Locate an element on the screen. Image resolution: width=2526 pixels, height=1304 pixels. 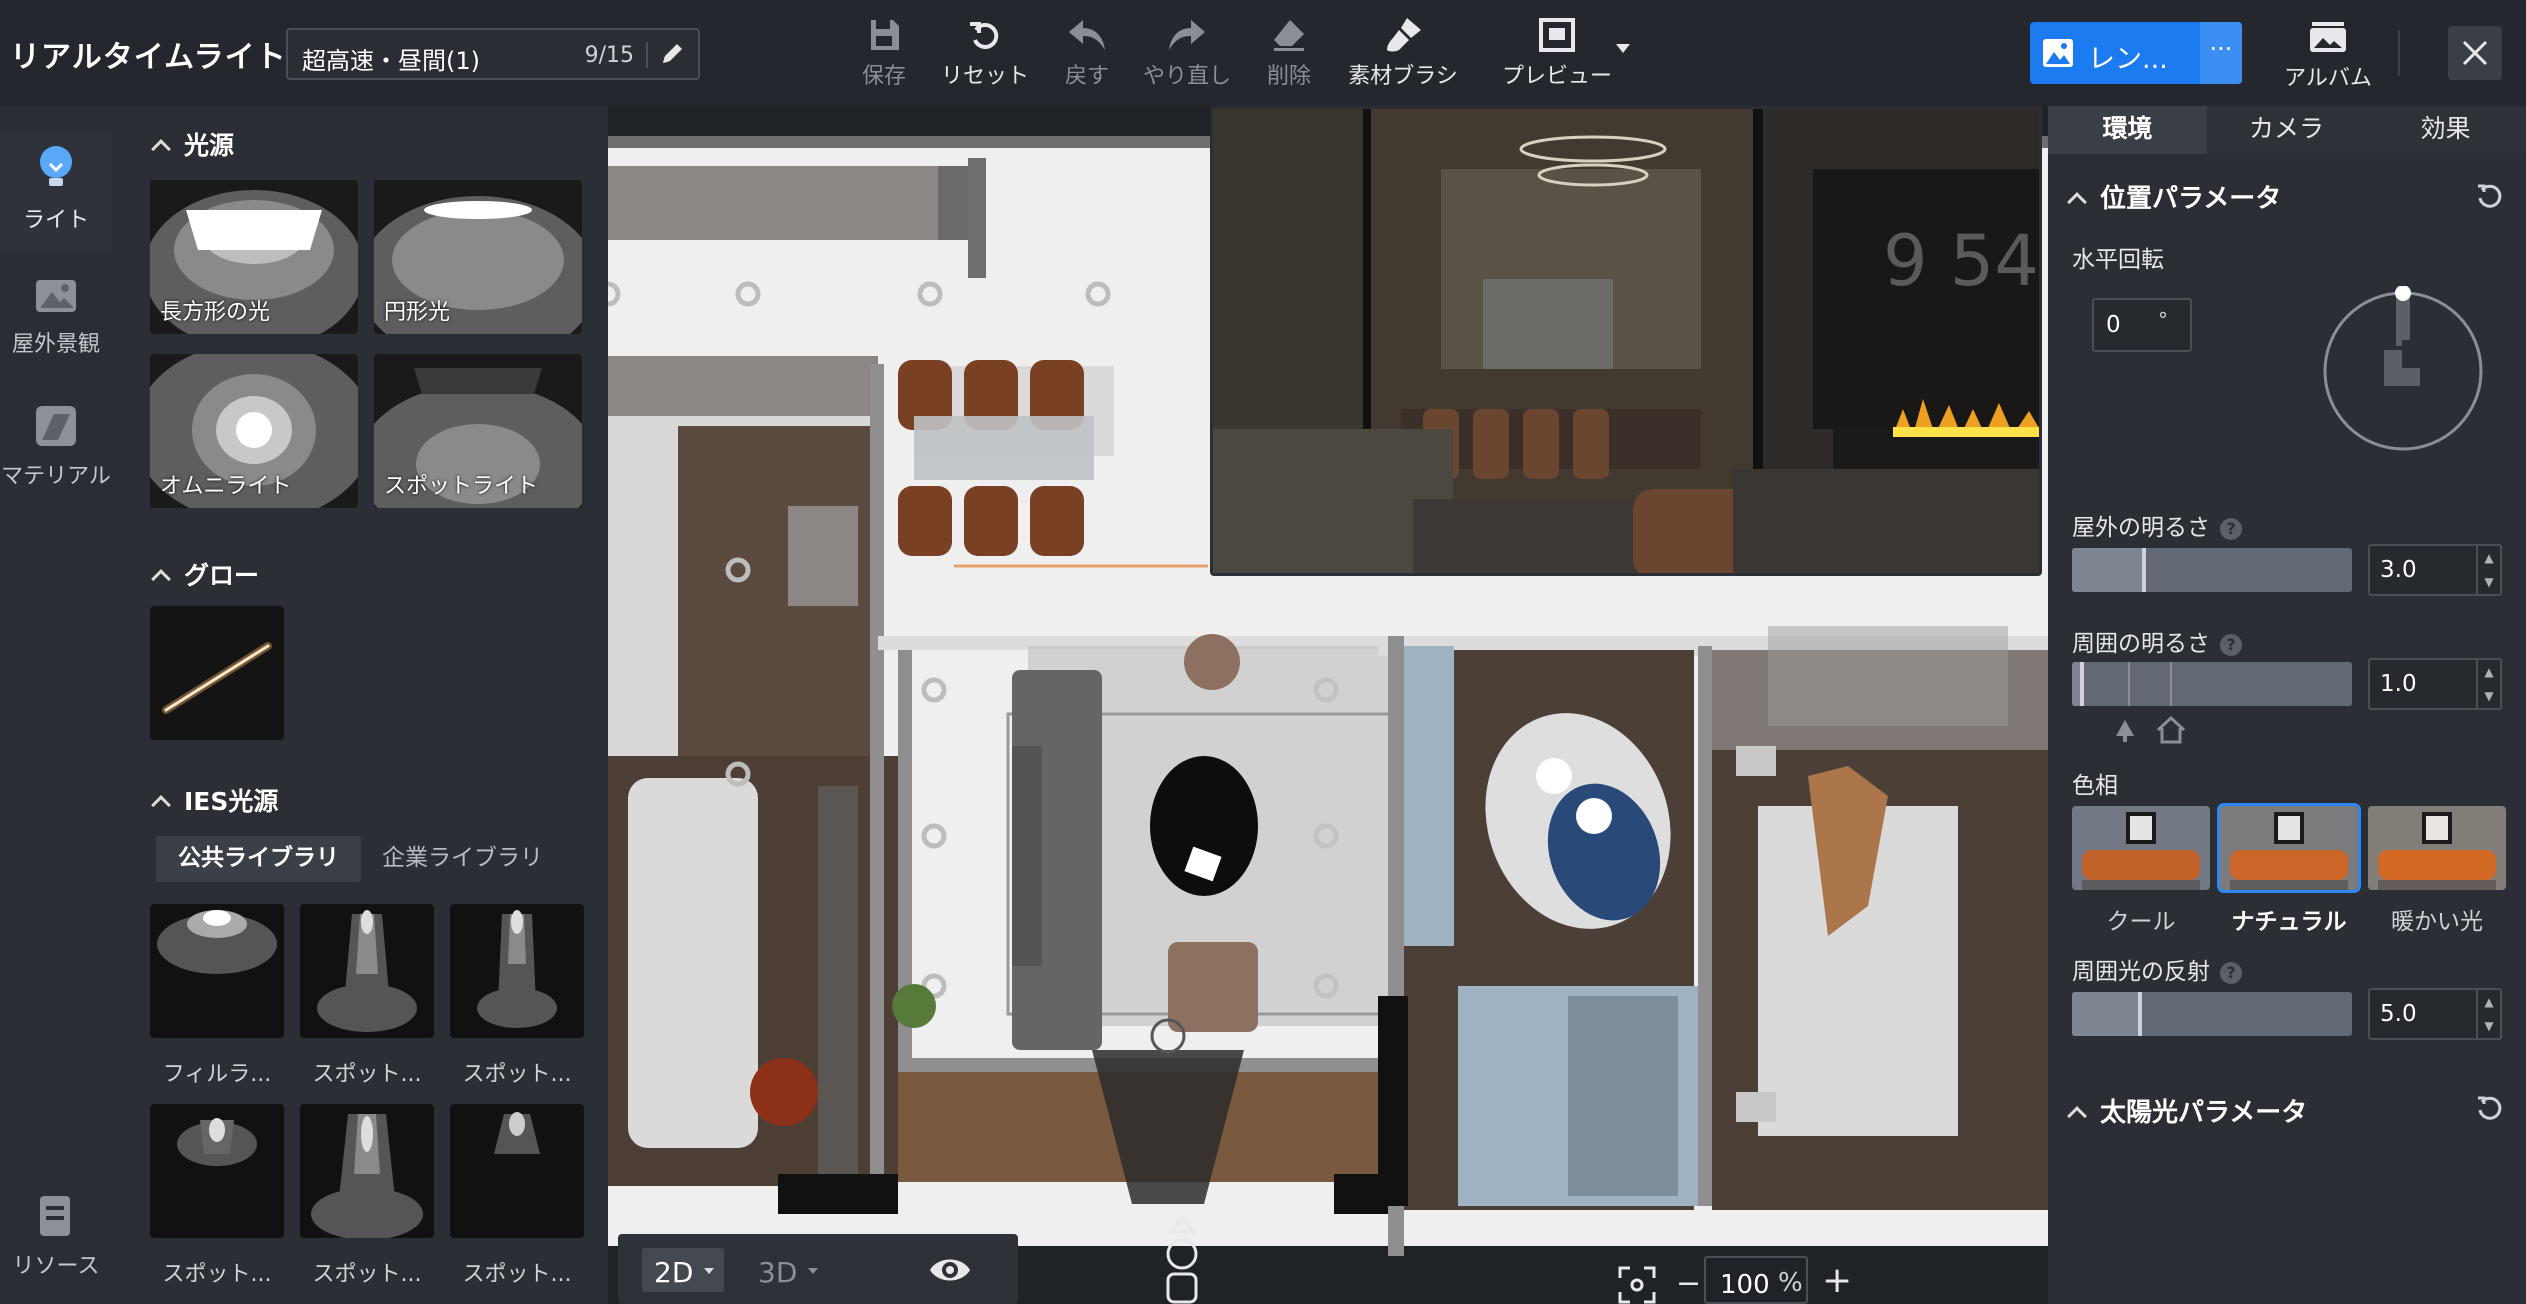
zoom-in-button: + is located at coordinates (1837, 1280).